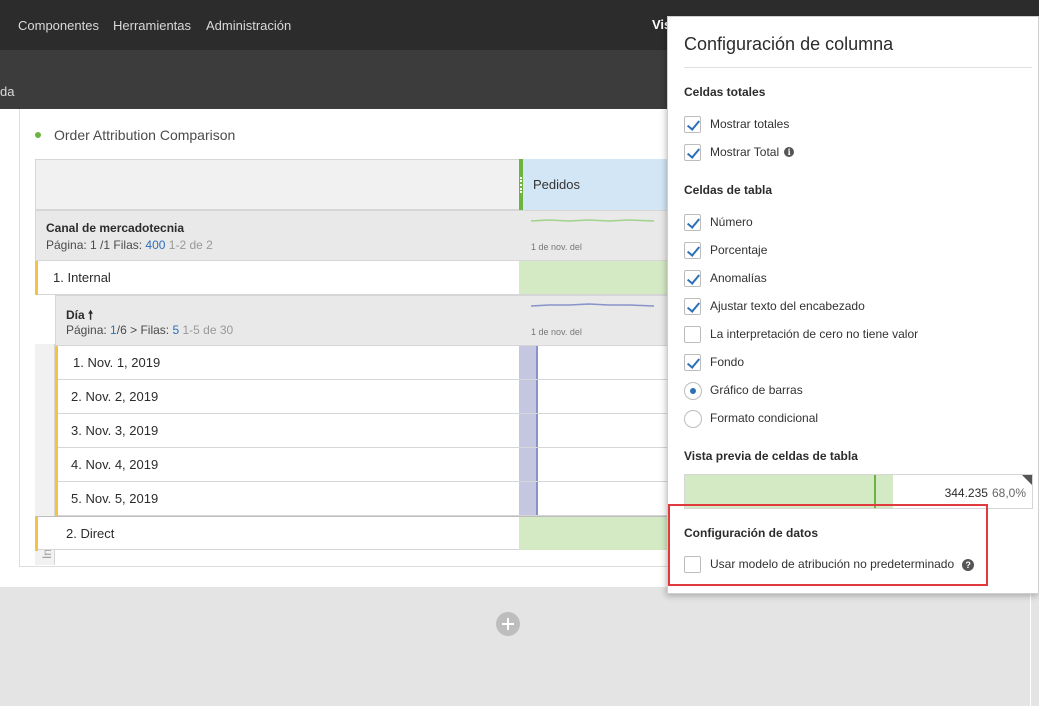 The width and height of the screenshot is (1039, 706). What do you see at coordinates (751, 533) in the screenshot?
I see `section-heading-data-settings: Configuración de datos` at bounding box center [751, 533].